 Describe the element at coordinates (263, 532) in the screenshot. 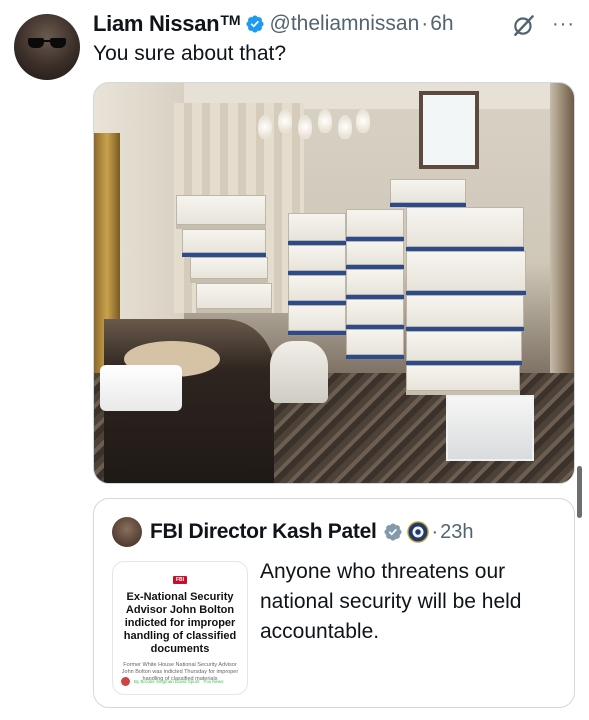

I see `quoted-author-name: FBI Director Kash Patel` at that location.